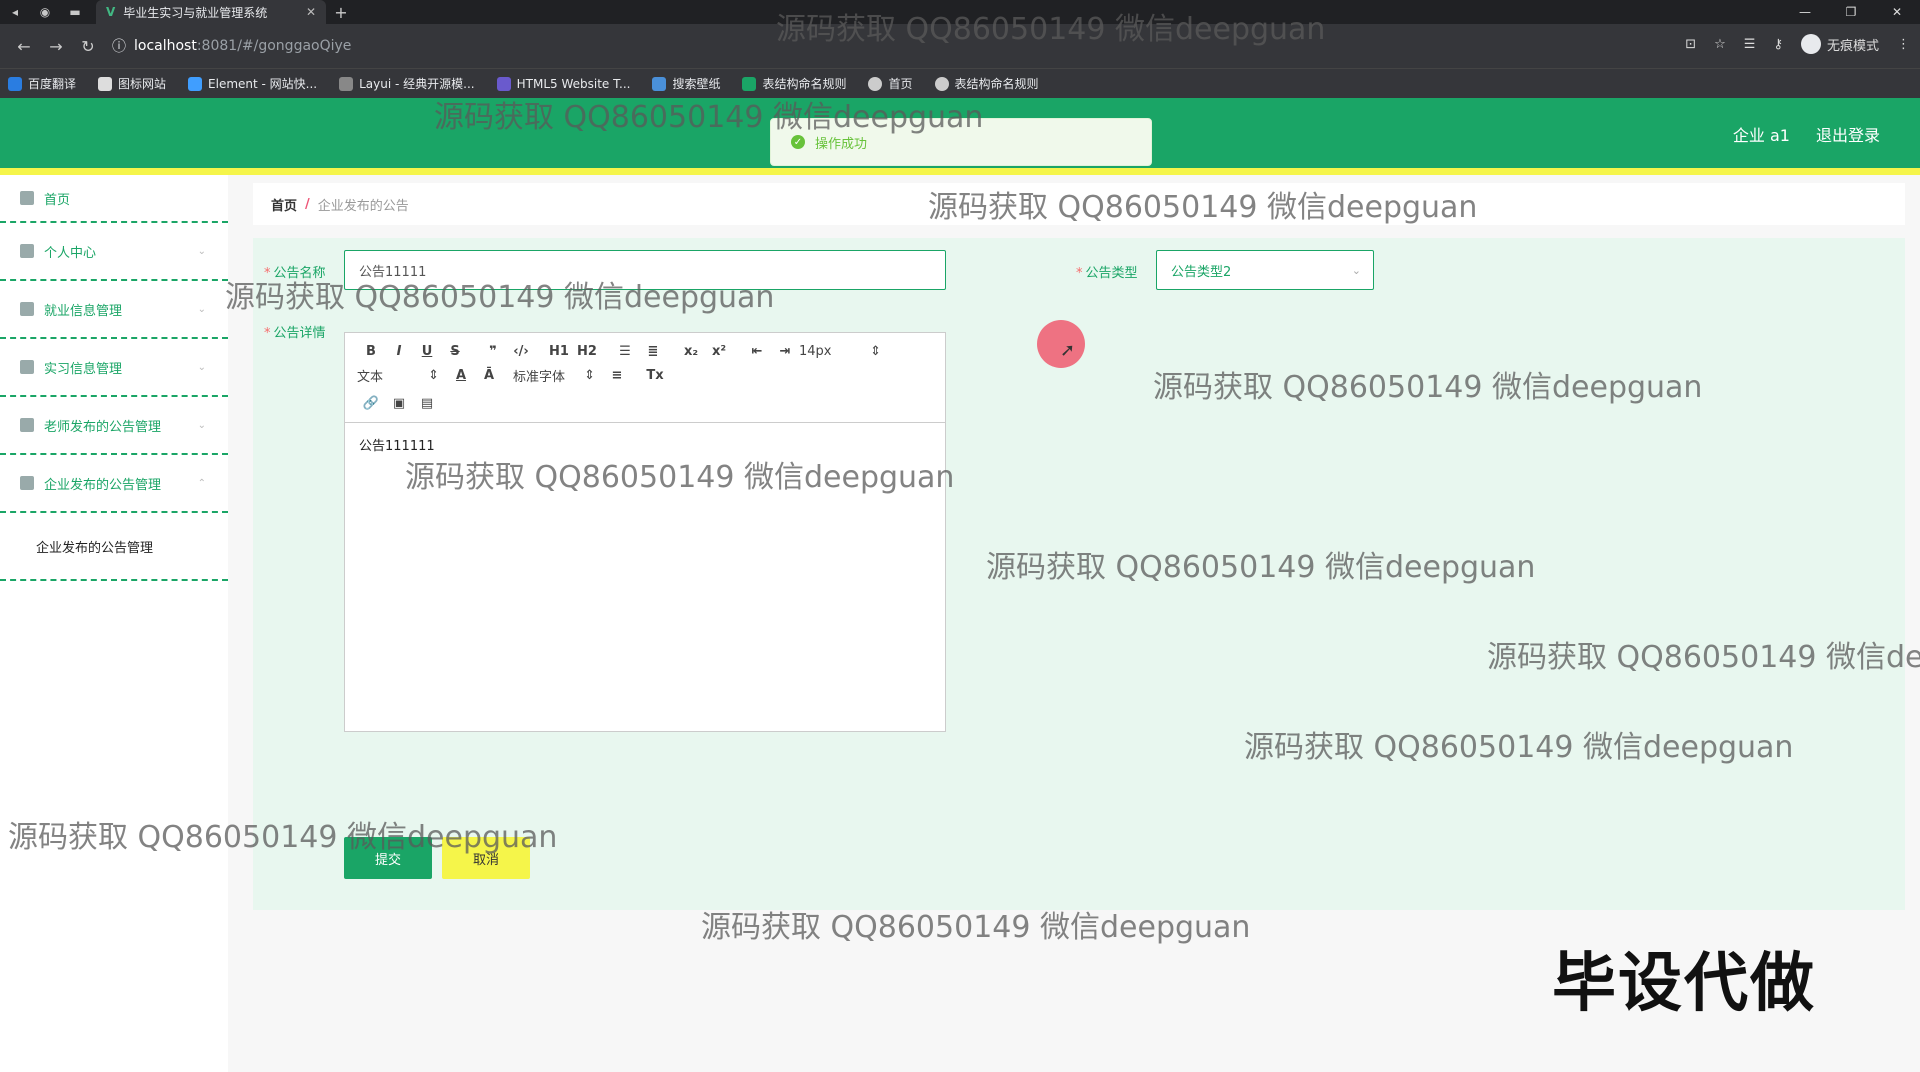 This screenshot has height=1072, width=1920. What do you see at coordinates (1684, 984) in the screenshot?
I see `big-tag-text: 毕设代做` at bounding box center [1684, 984].